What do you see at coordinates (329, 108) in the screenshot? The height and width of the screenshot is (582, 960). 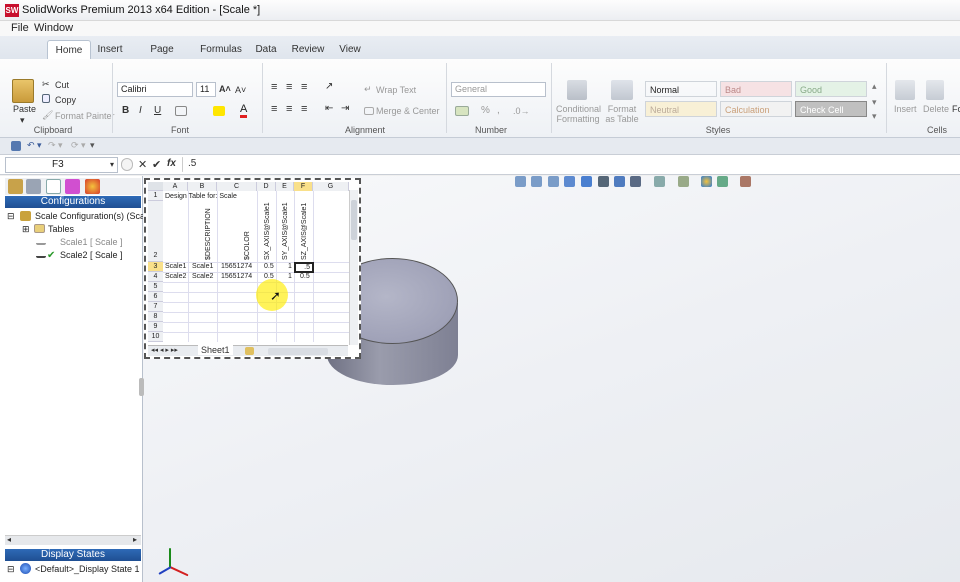 I see `indent-icon: ⇤` at bounding box center [329, 108].